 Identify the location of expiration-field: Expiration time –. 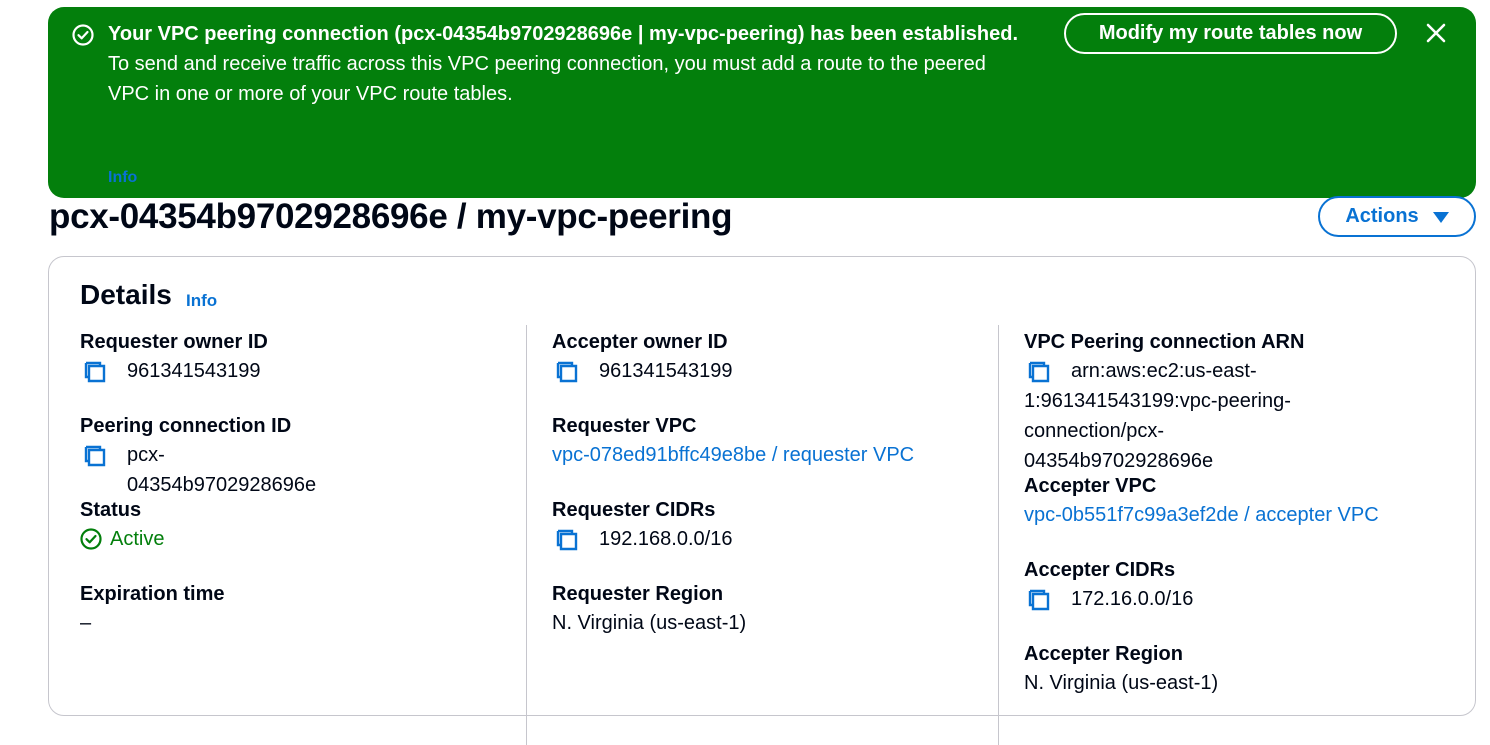
(152, 609).